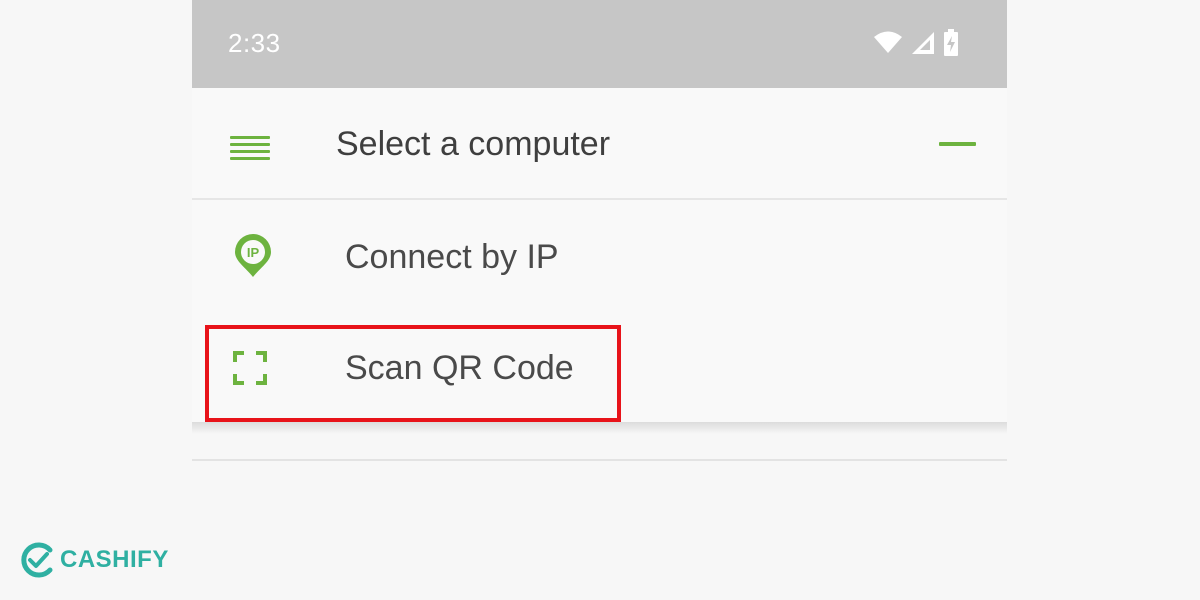 The image size is (1200, 600). Describe the element at coordinates (114, 559) in the screenshot. I see `cashify-logo-text: CASHIFY` at that location.